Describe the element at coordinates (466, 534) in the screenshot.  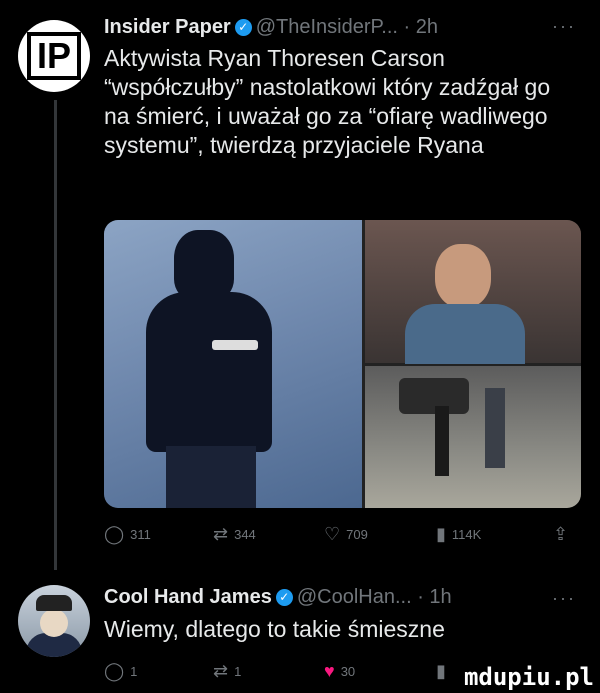
I see `view-count: 114K` at that location.